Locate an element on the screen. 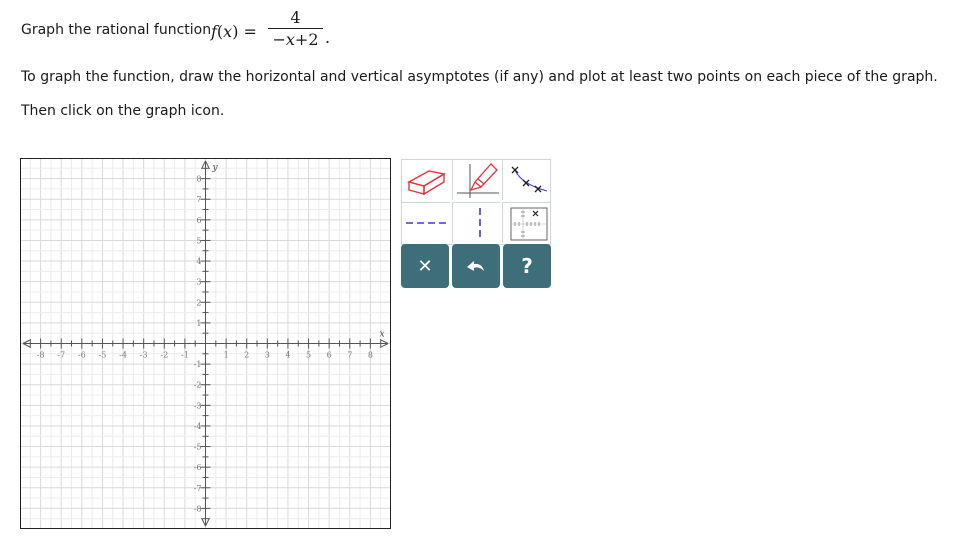 This screenshot has width=953, height=538. function-variable: x is located at coordinates (228, 31).